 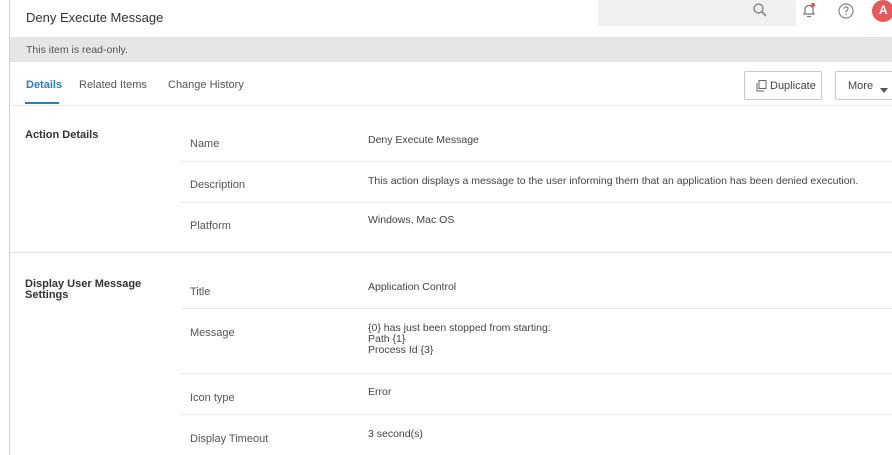 I want to click on bell-icon, so click(x=809, y=12).